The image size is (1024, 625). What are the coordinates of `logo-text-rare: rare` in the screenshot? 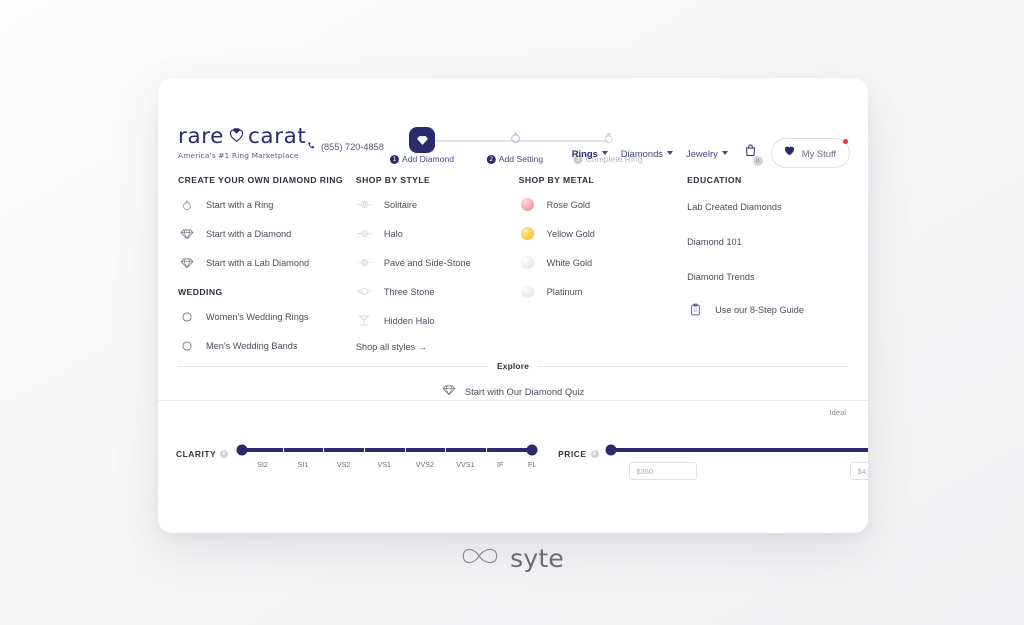 It's located at (201, 136).